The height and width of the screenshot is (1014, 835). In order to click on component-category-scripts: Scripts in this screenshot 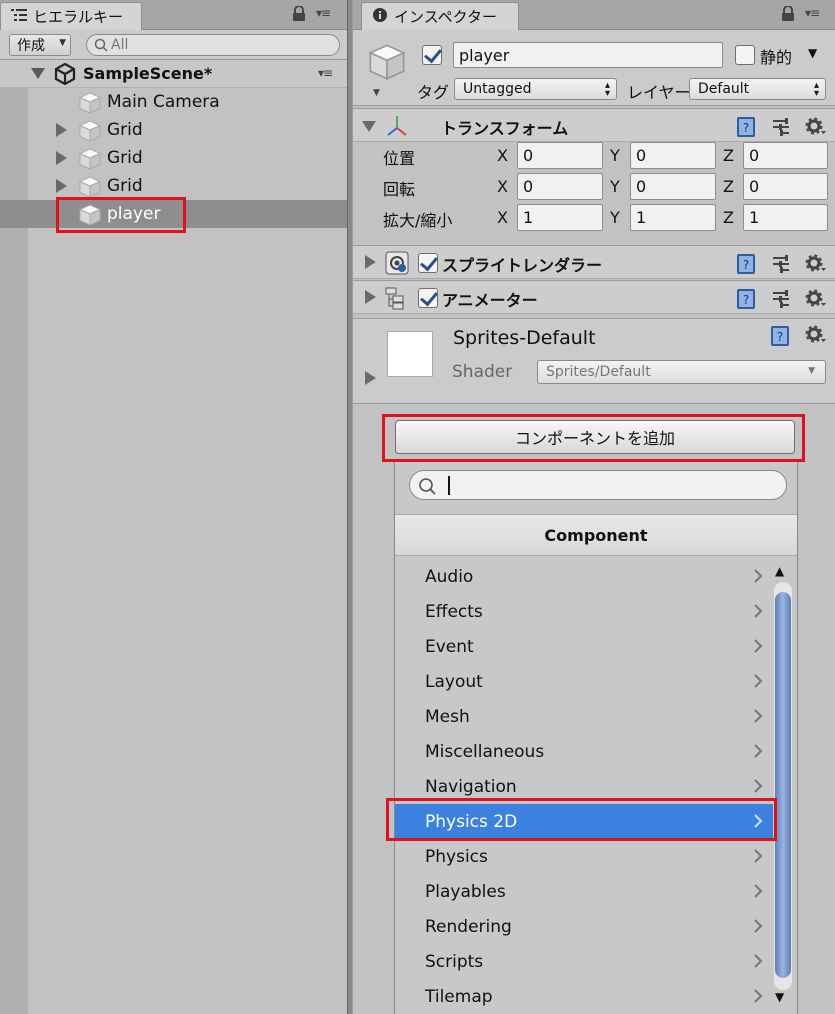, I will do `click(584, 961)`.